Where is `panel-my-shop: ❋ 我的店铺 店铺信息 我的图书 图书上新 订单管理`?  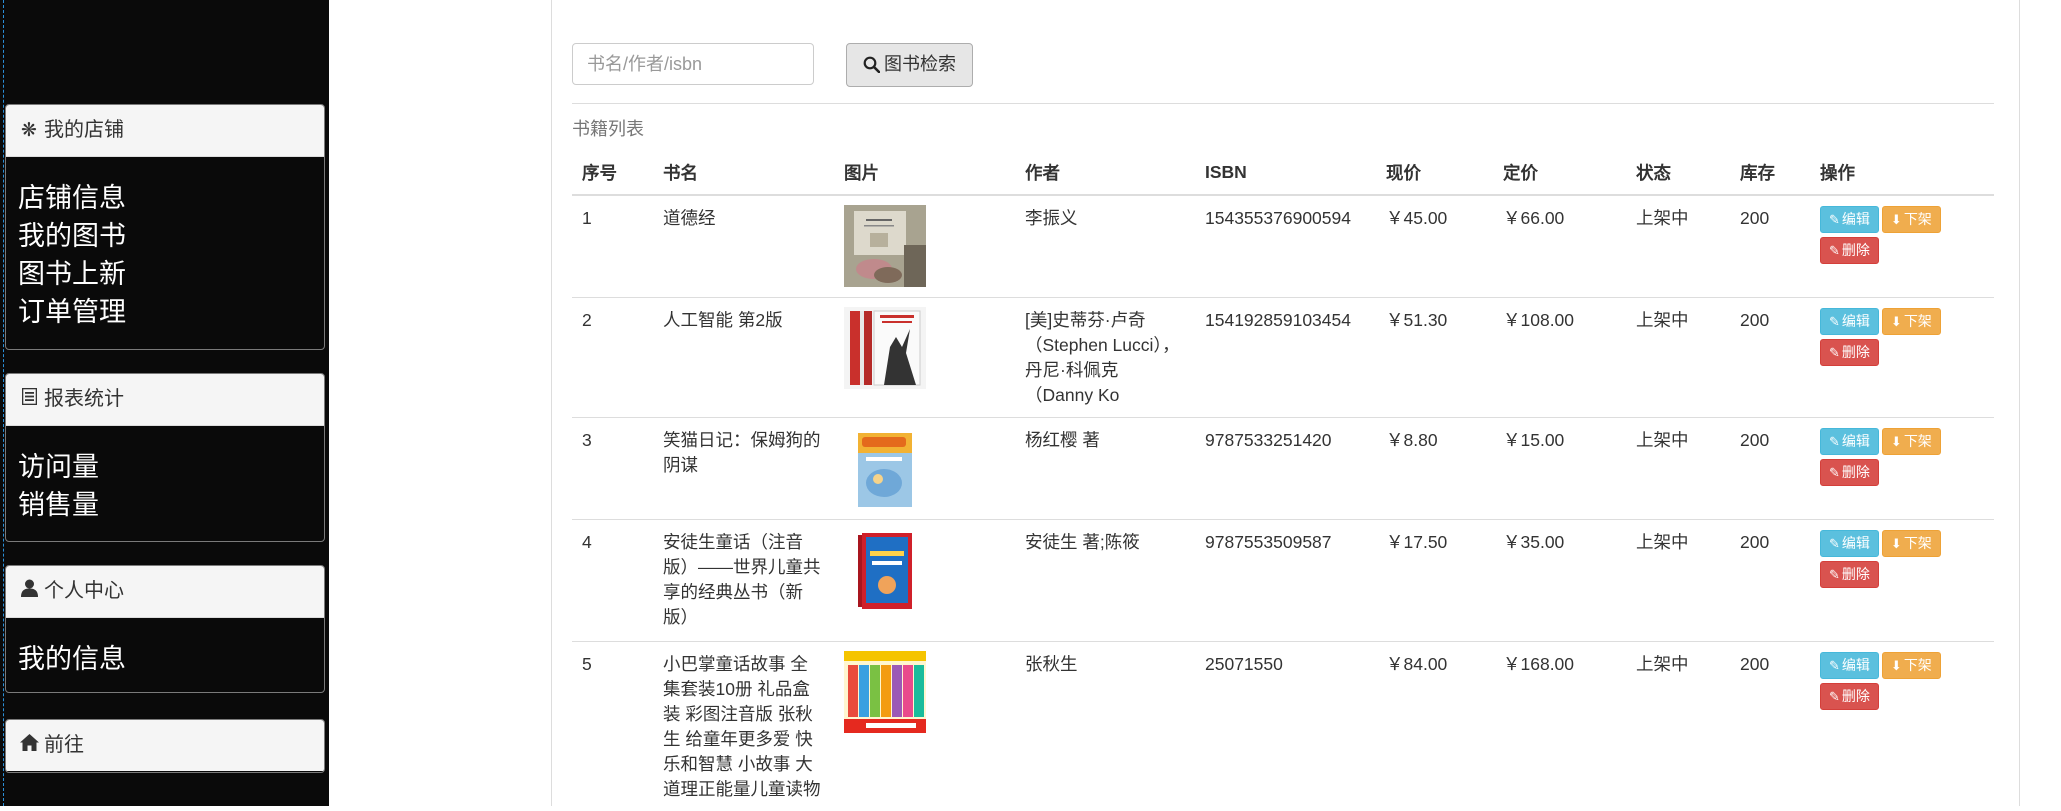
panel-my-shop: ❋ 我的店铺 店铺信息 我的图书 图书上新 订单管理 is located at coordinates (165, 227).